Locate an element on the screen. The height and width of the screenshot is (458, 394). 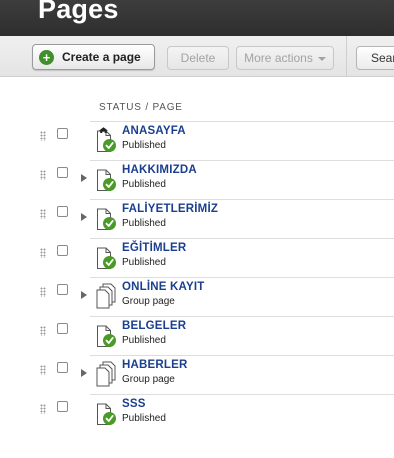
page-title-link: HAKKIMIZDA is located at coordinates (159, 170).